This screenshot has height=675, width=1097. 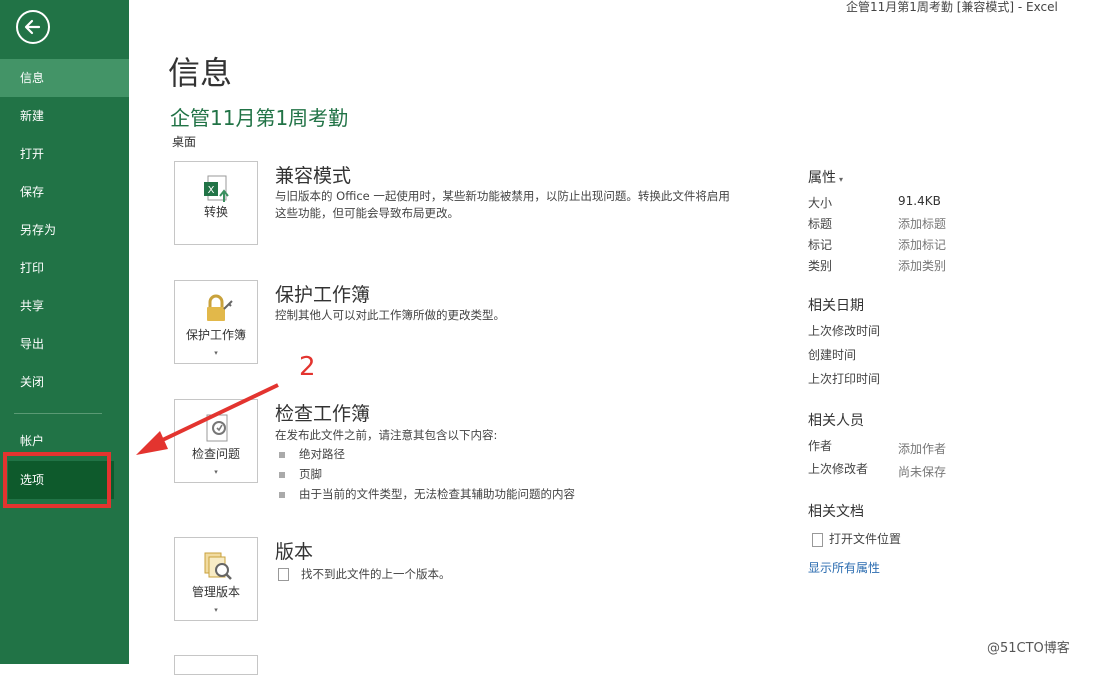 What do you see at coordinates (64, 116) in the screenshot?
I see `sidebar-item-new: 新建` at bounding box center [64, 116].